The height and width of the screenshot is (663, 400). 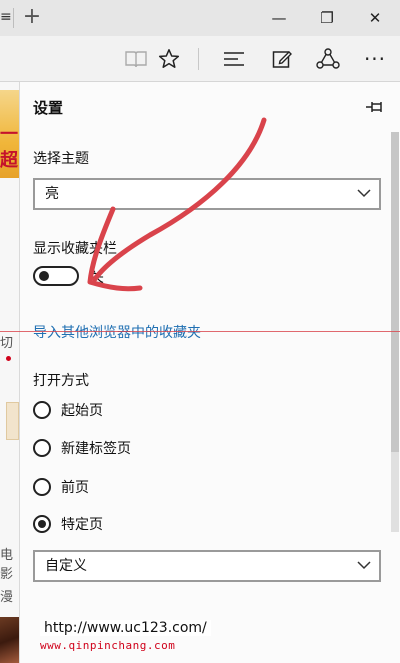 I want to click on radio-specific-page: 特定页, so click(x=68, y=524).